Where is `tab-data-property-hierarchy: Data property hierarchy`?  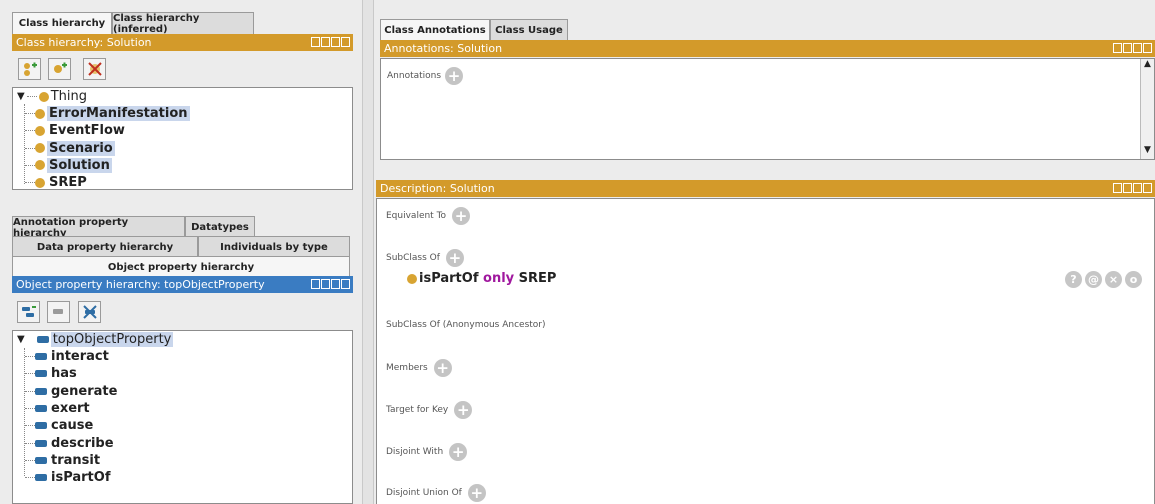
tab-data-property-hierarchy: Data property hierarchy is located at coordinates (105, 247).